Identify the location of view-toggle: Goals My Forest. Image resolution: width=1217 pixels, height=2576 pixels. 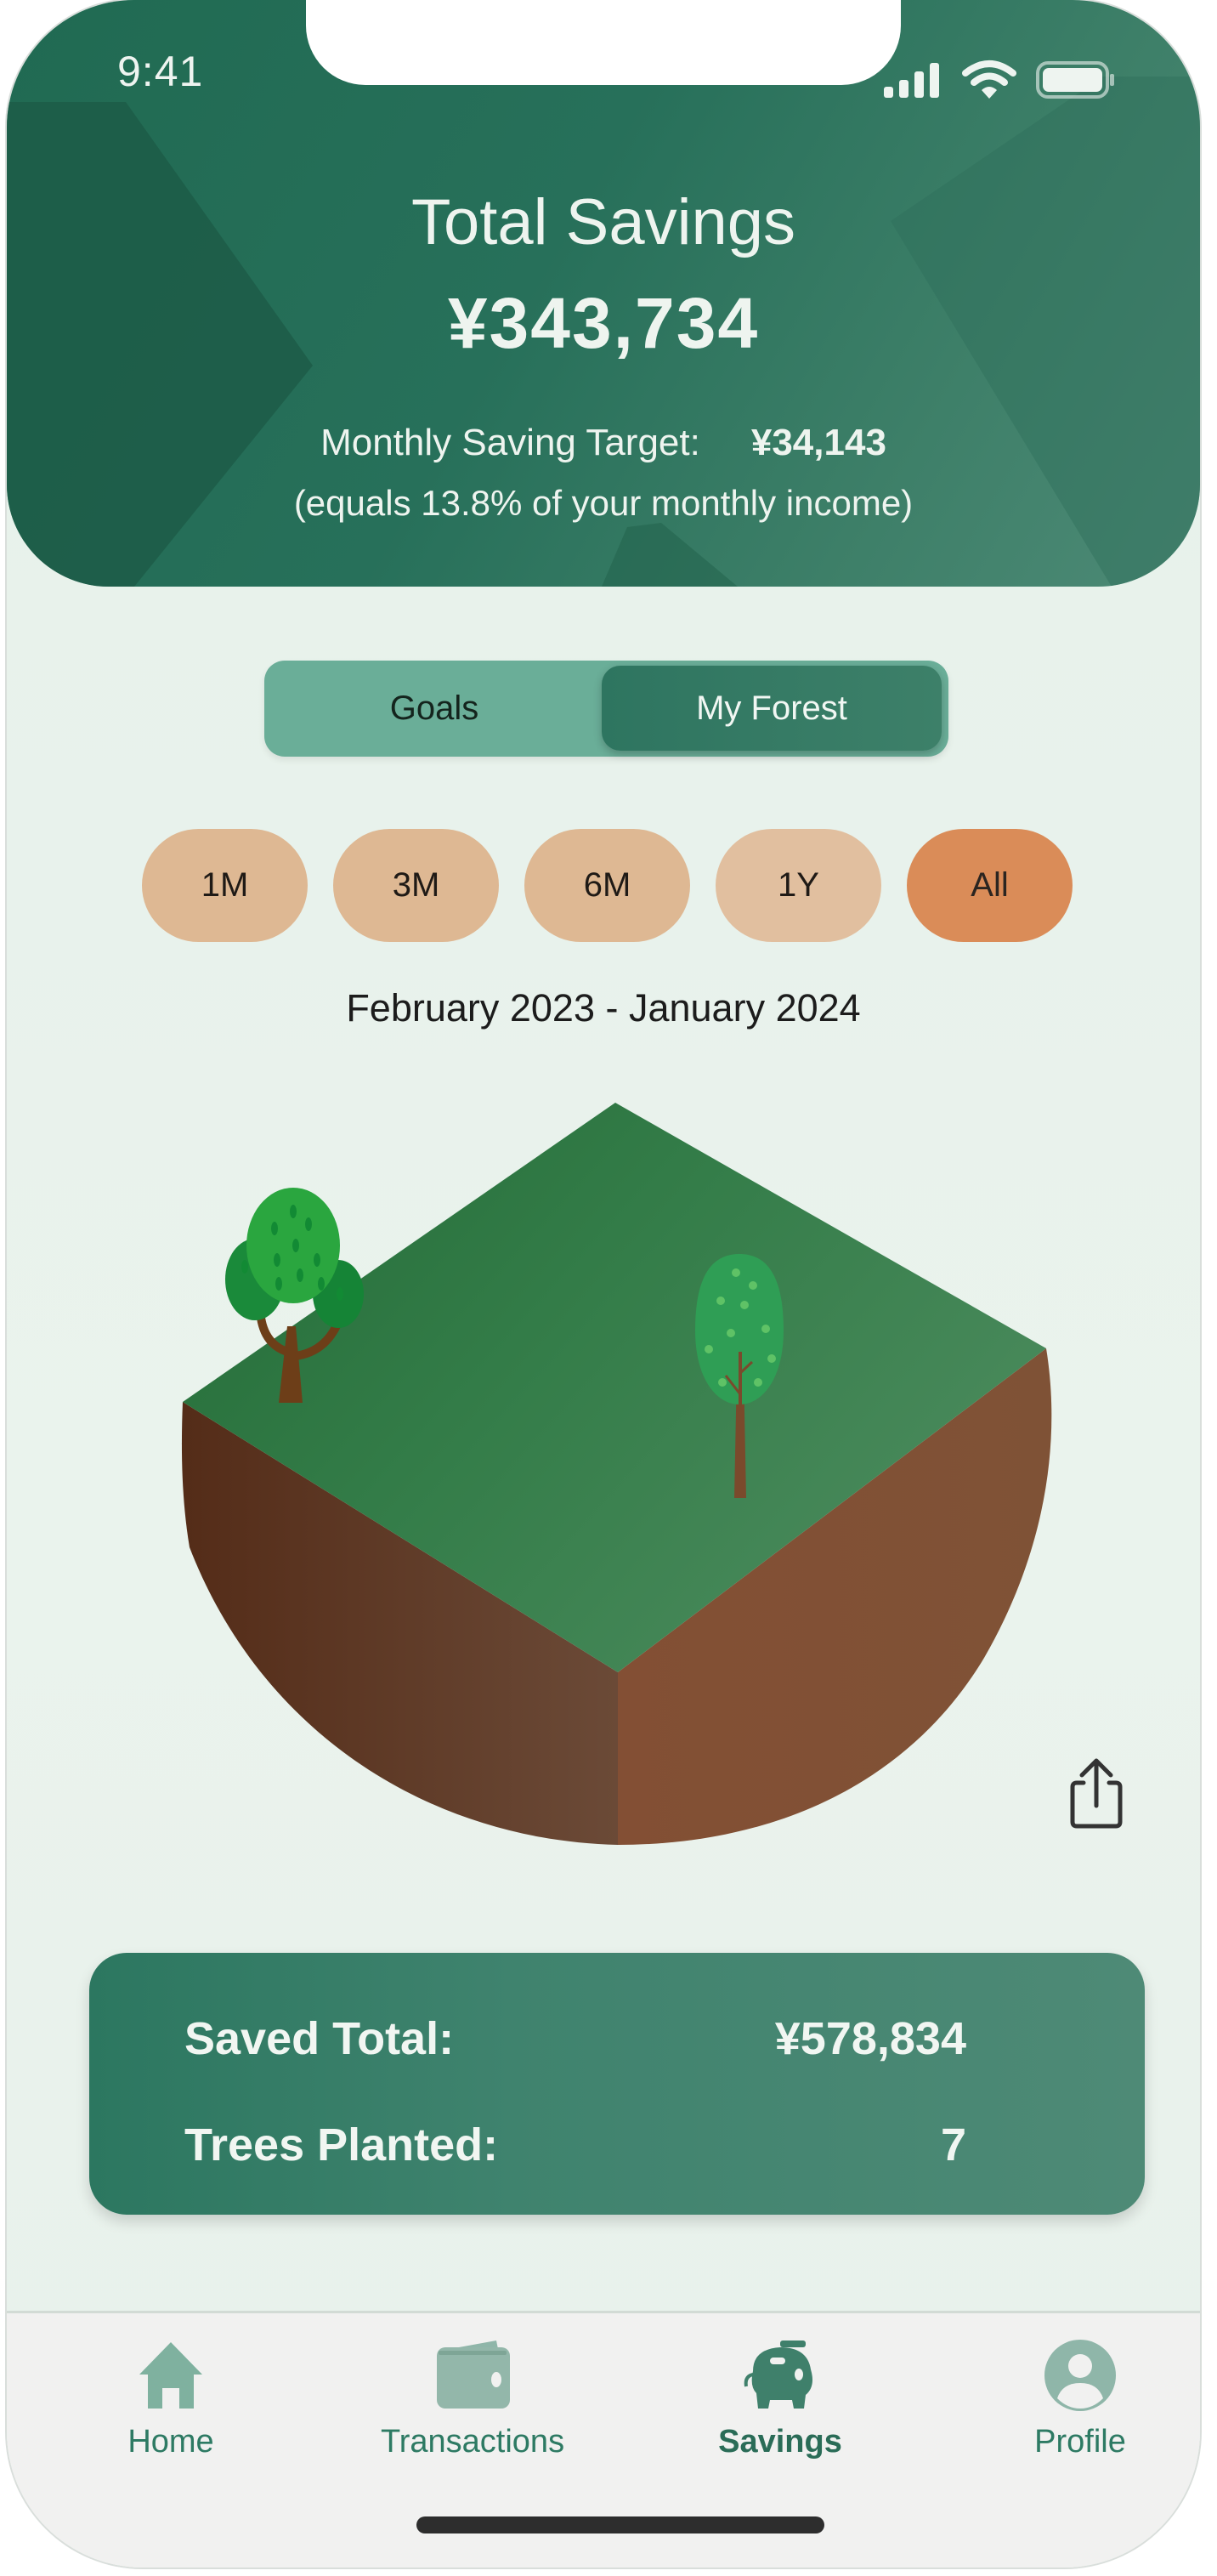
(606, 709).